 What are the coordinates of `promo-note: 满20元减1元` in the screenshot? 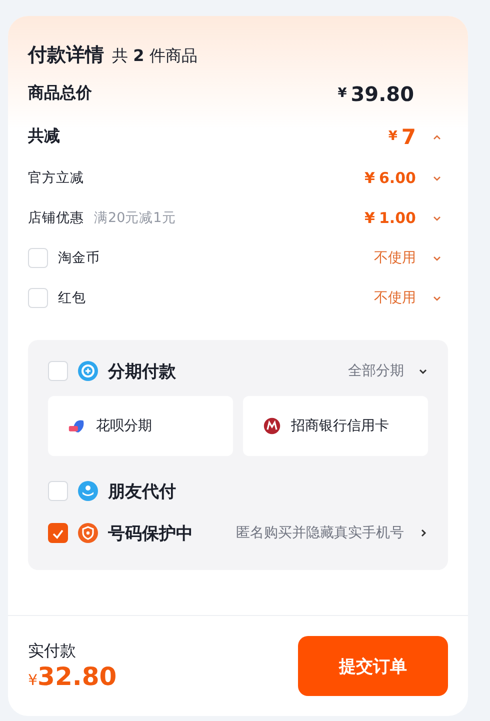 It's located at (135, 218).